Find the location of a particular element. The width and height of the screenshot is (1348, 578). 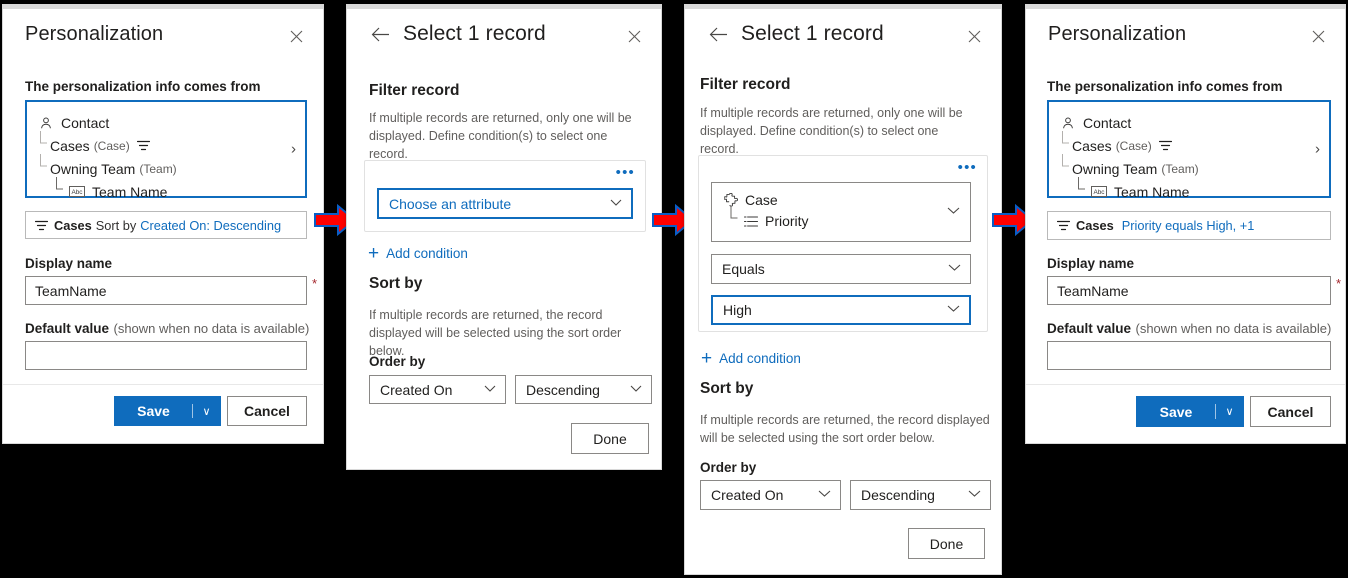

footer-divider is located at coordinates (1185, 384).